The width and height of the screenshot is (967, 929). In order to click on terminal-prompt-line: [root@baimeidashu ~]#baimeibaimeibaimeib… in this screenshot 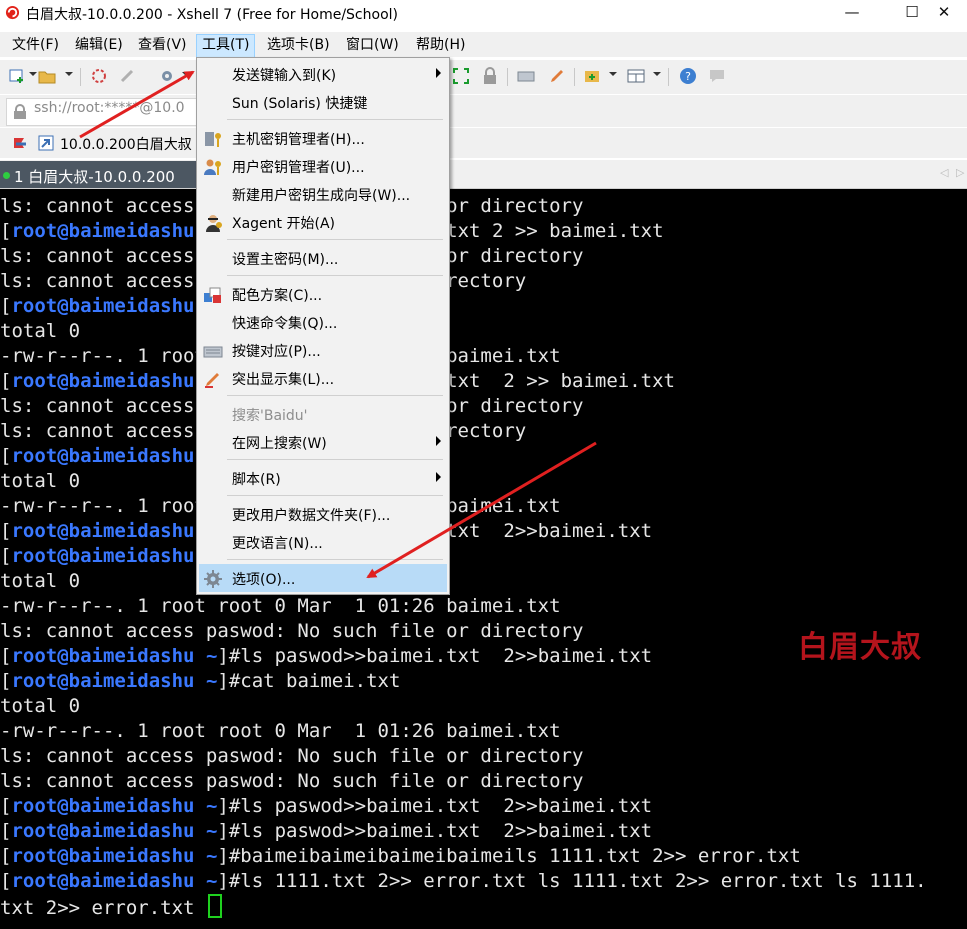, I will do `click(400, 856)`.